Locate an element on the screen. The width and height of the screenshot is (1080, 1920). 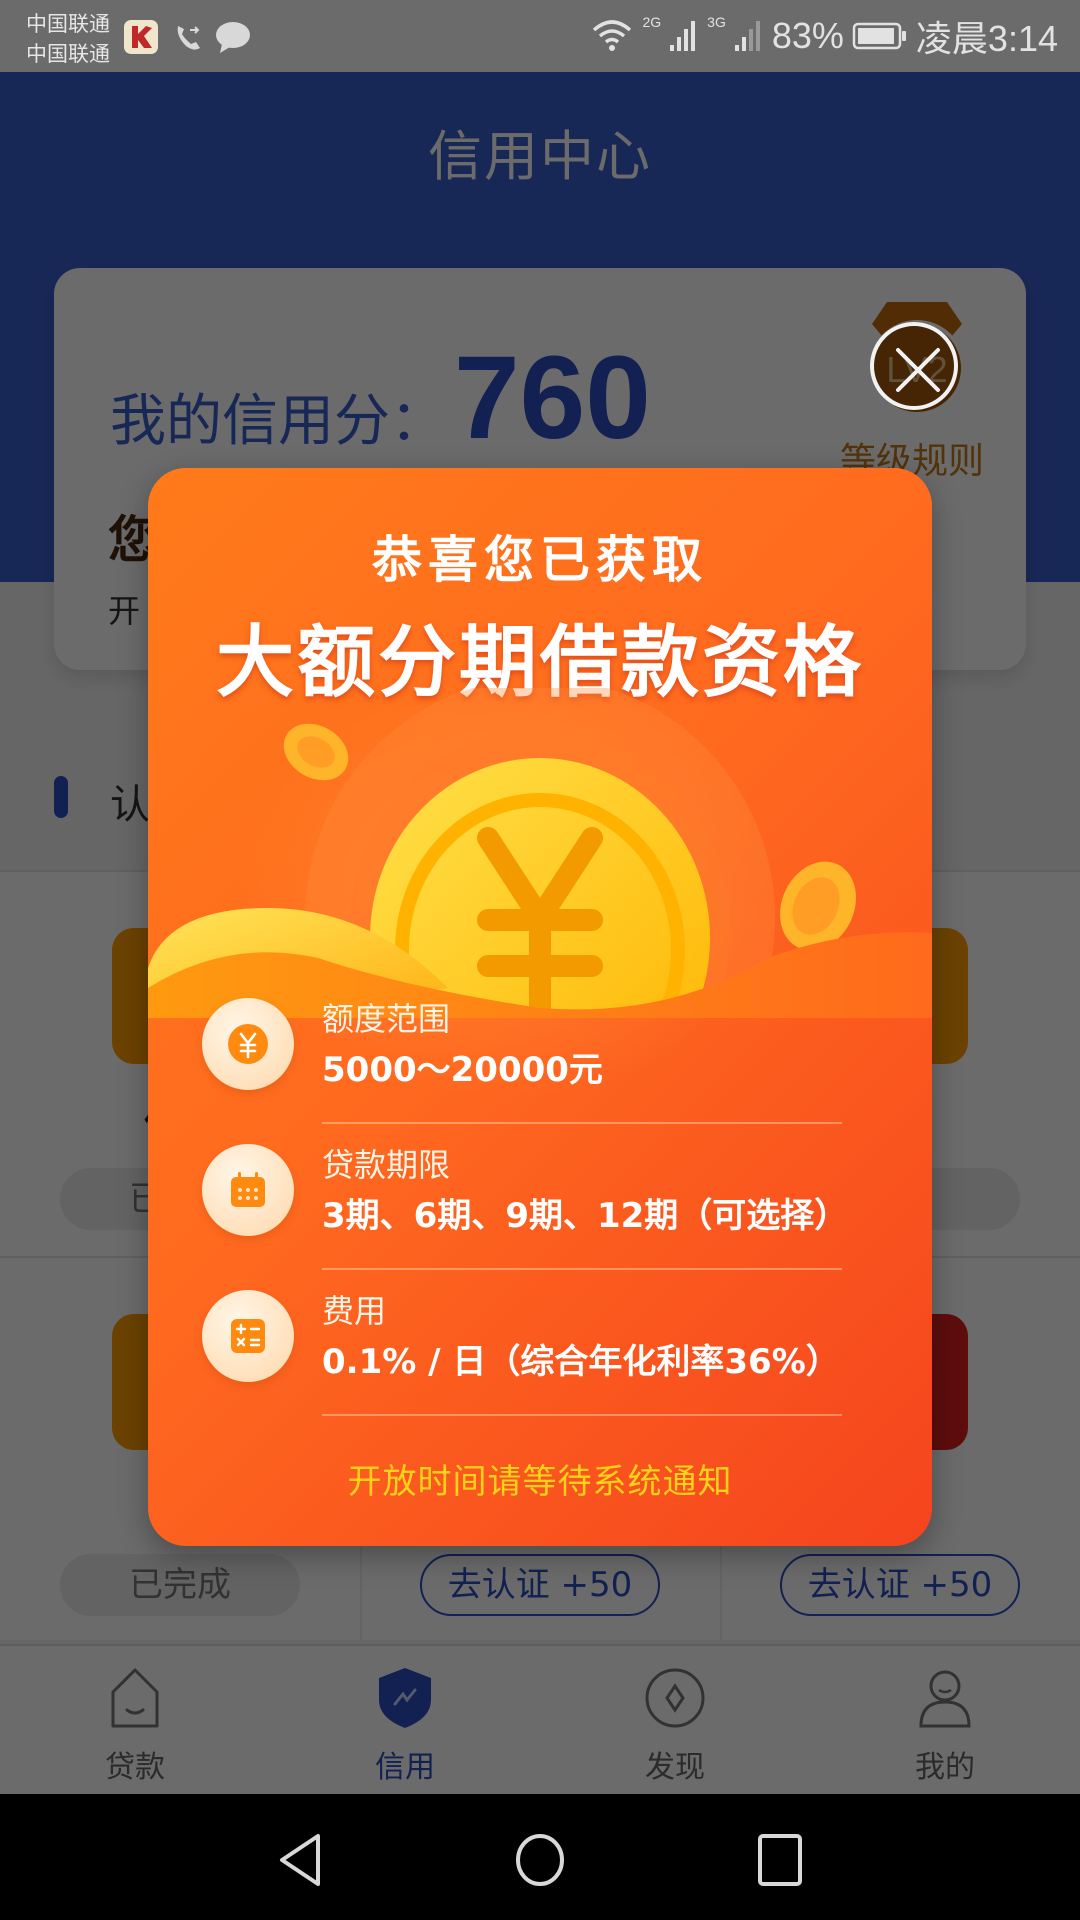
close-popup-button is located at coordinates (914, 366).